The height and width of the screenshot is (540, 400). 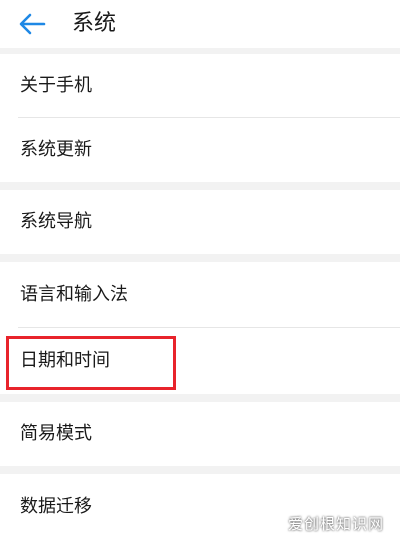 I want to click on menu-item-about-phone: 关于手机, so click(x=200, y=86).